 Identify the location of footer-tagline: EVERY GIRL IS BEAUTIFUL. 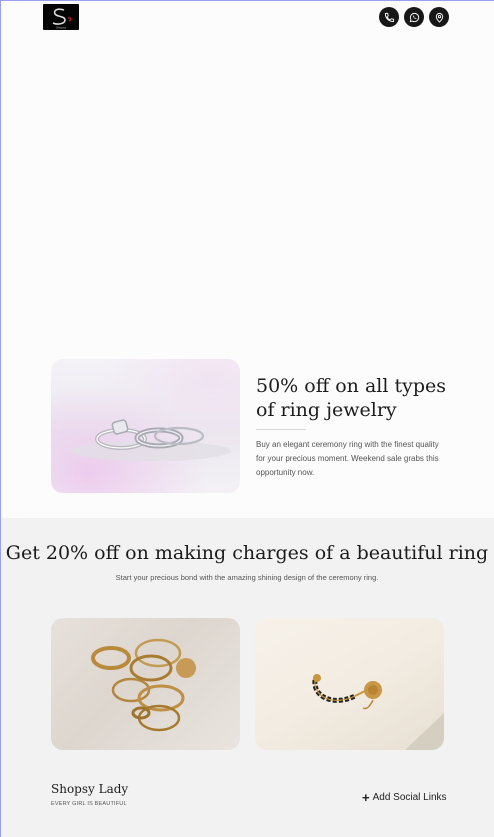
(89, 804).